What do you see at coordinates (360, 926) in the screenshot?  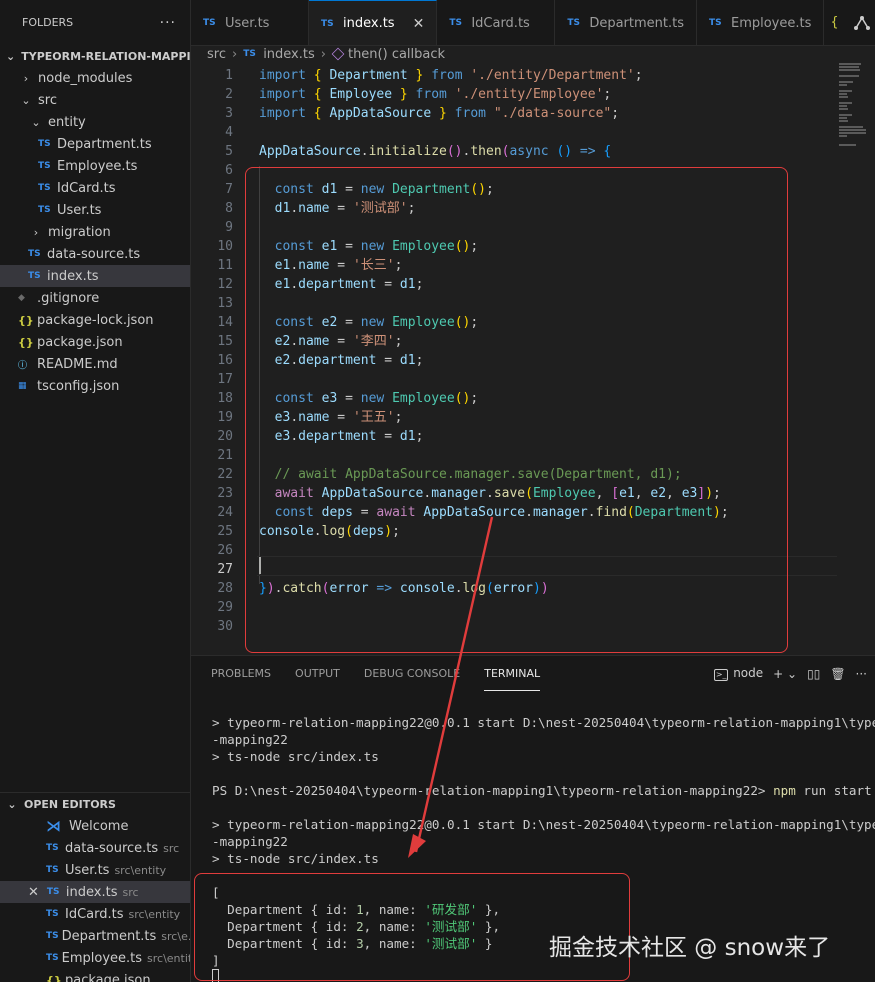 I see `terminal-token: 2` at bounding box center [360, 926].